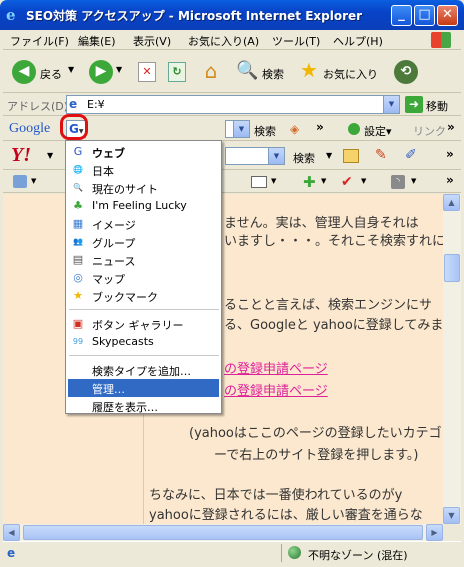 The image size is (464, 567). Describe the element at coordinates (143, 224) in the screenshot. I see `menu-item: ▦ イメージ` at that location.